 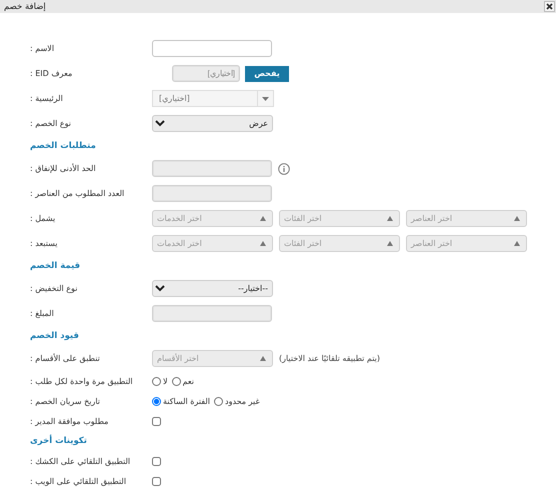 What do you see at coordinates (51, 73) in the screenshot?
I see `field-label: معرف EID :` at bounding box center [51, 73].